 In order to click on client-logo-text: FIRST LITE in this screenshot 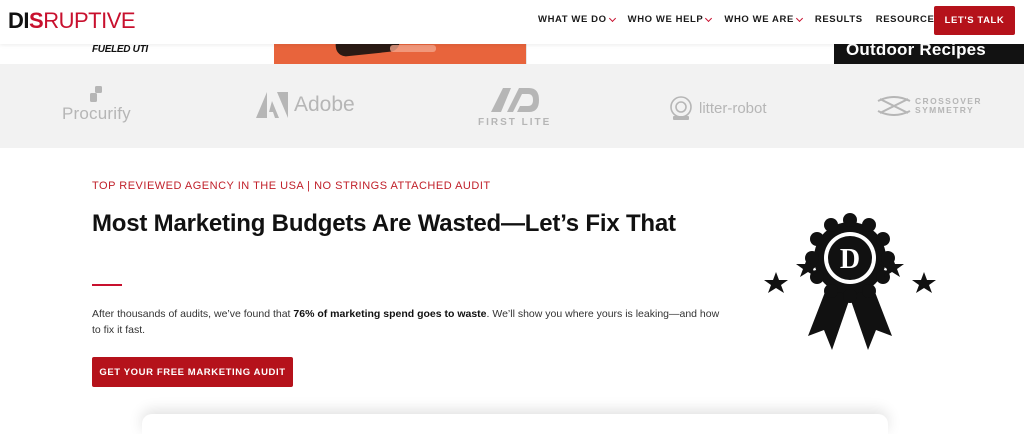, I will do `click(515, 122)`.